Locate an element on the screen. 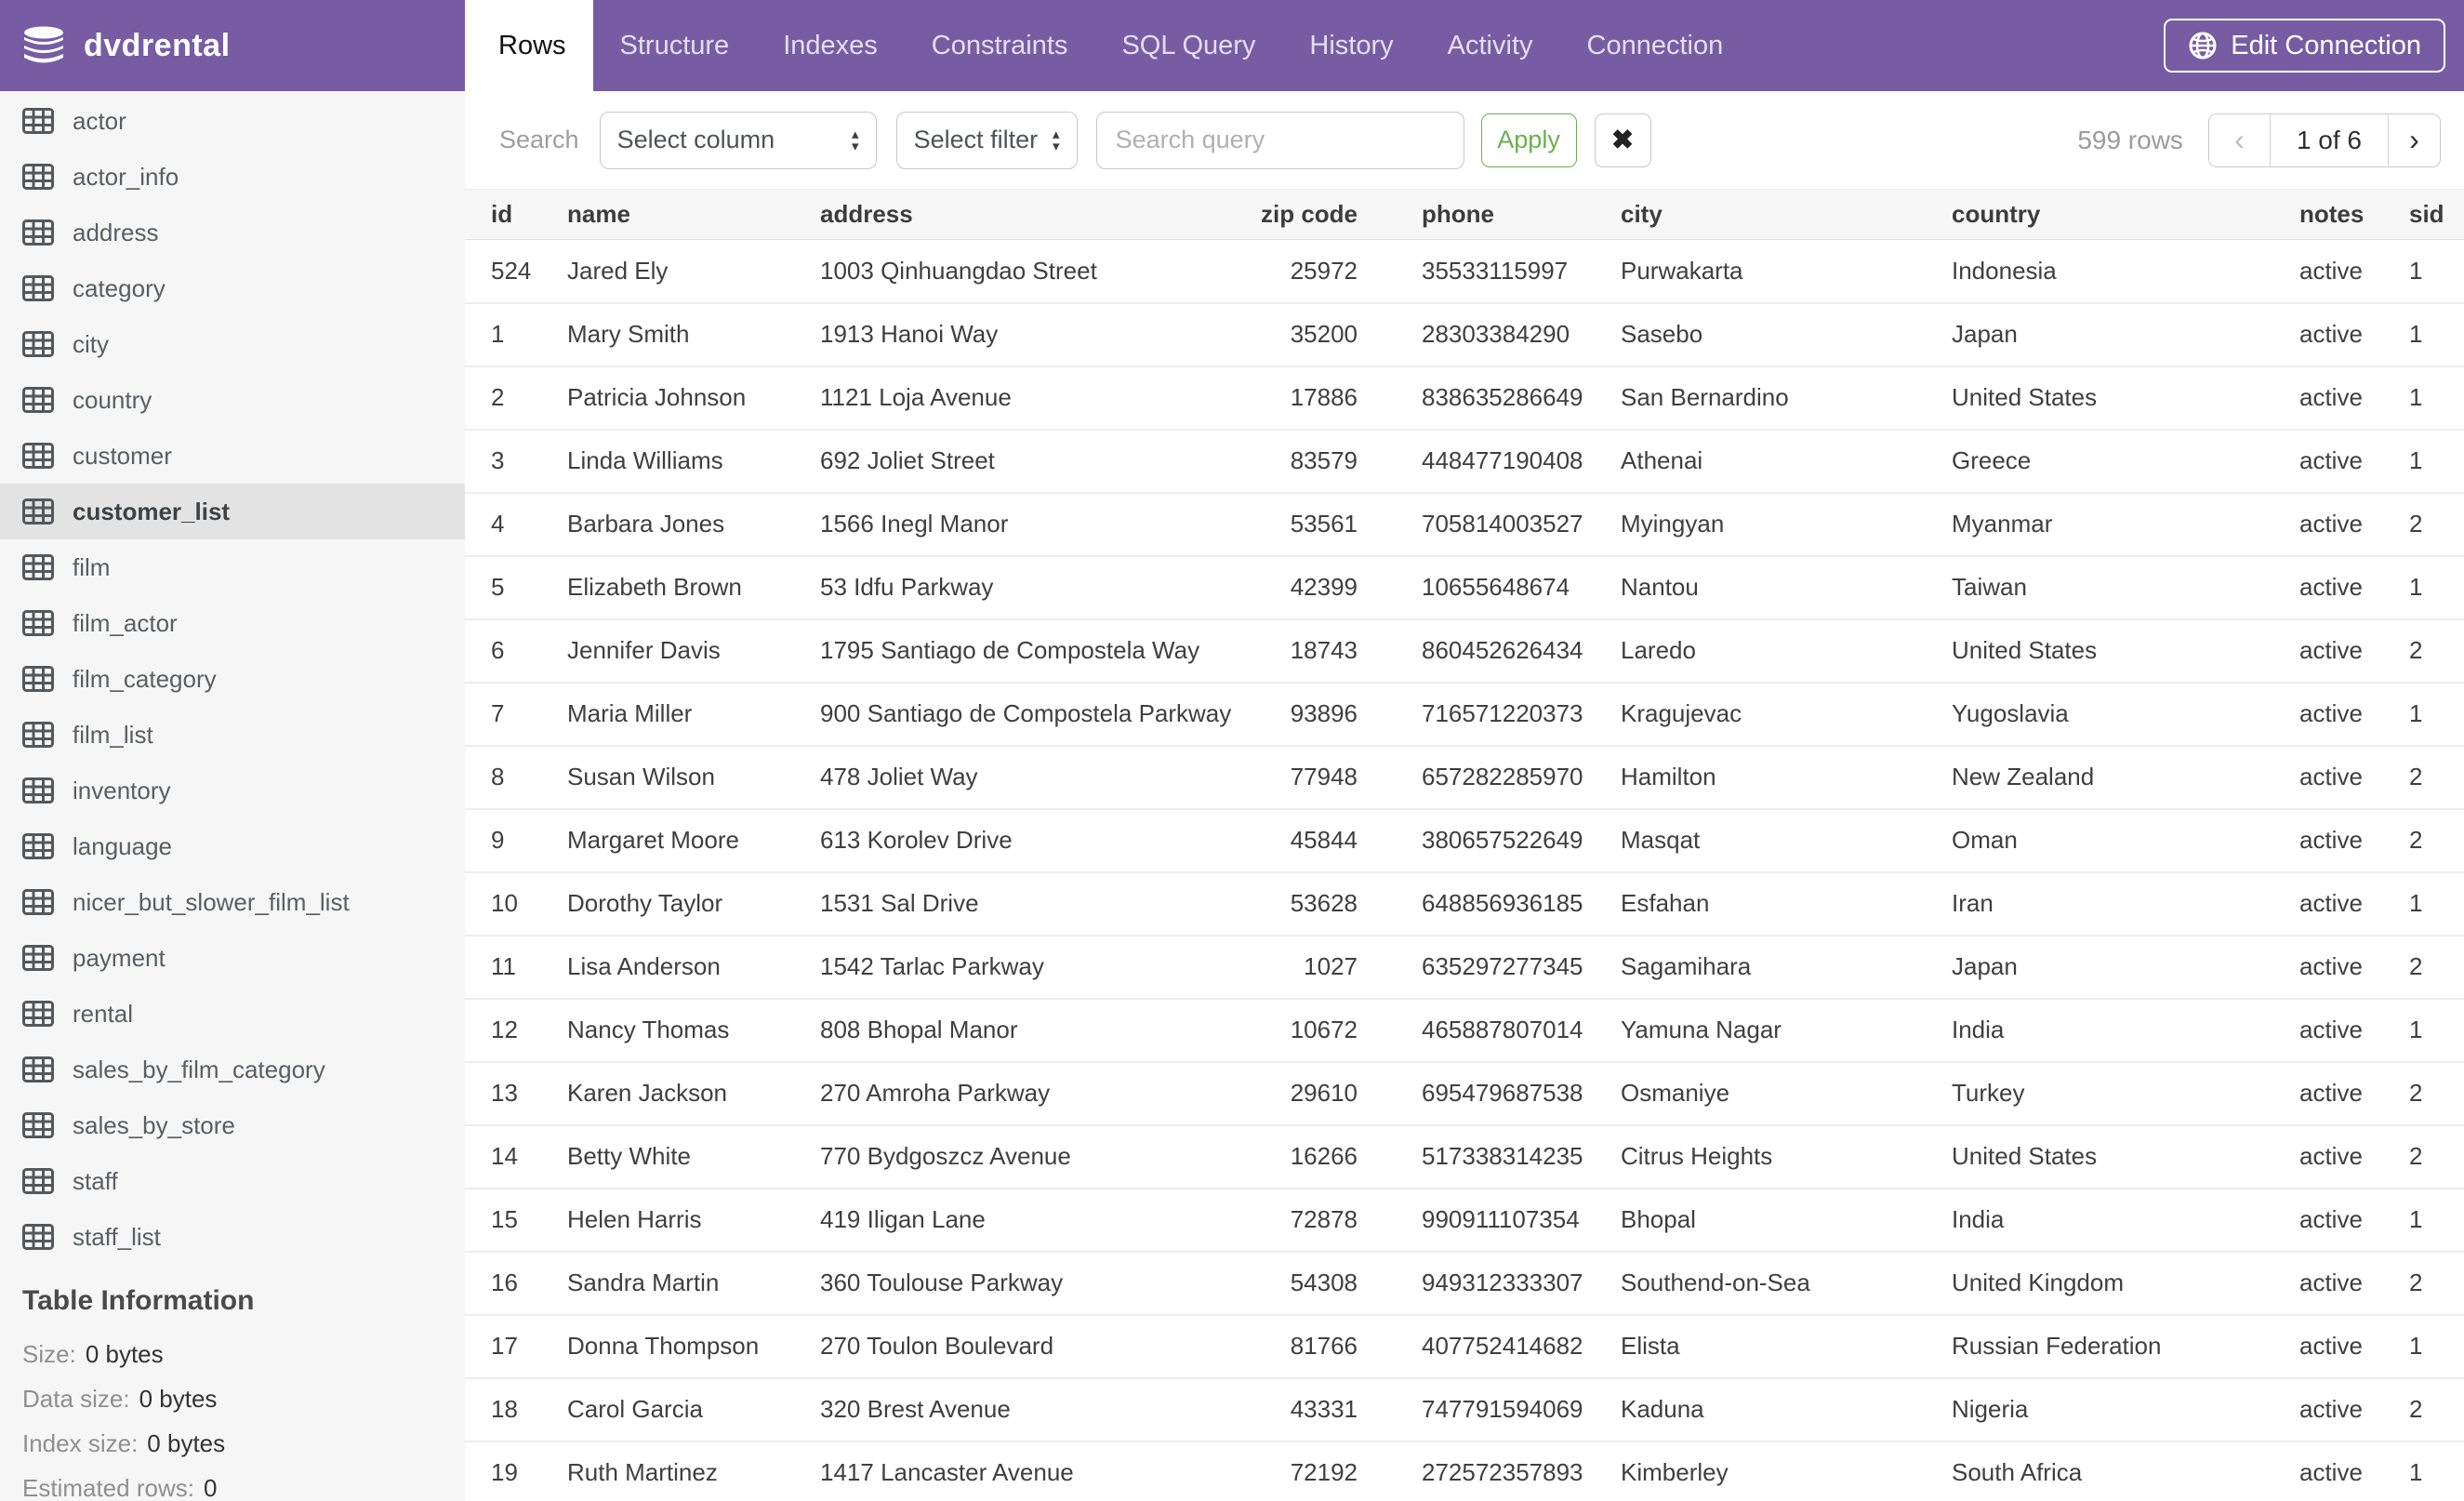 This screenshot has width=2464, height=1501. cell-name: Sandra Martin is located at coordinates (693, 1283).